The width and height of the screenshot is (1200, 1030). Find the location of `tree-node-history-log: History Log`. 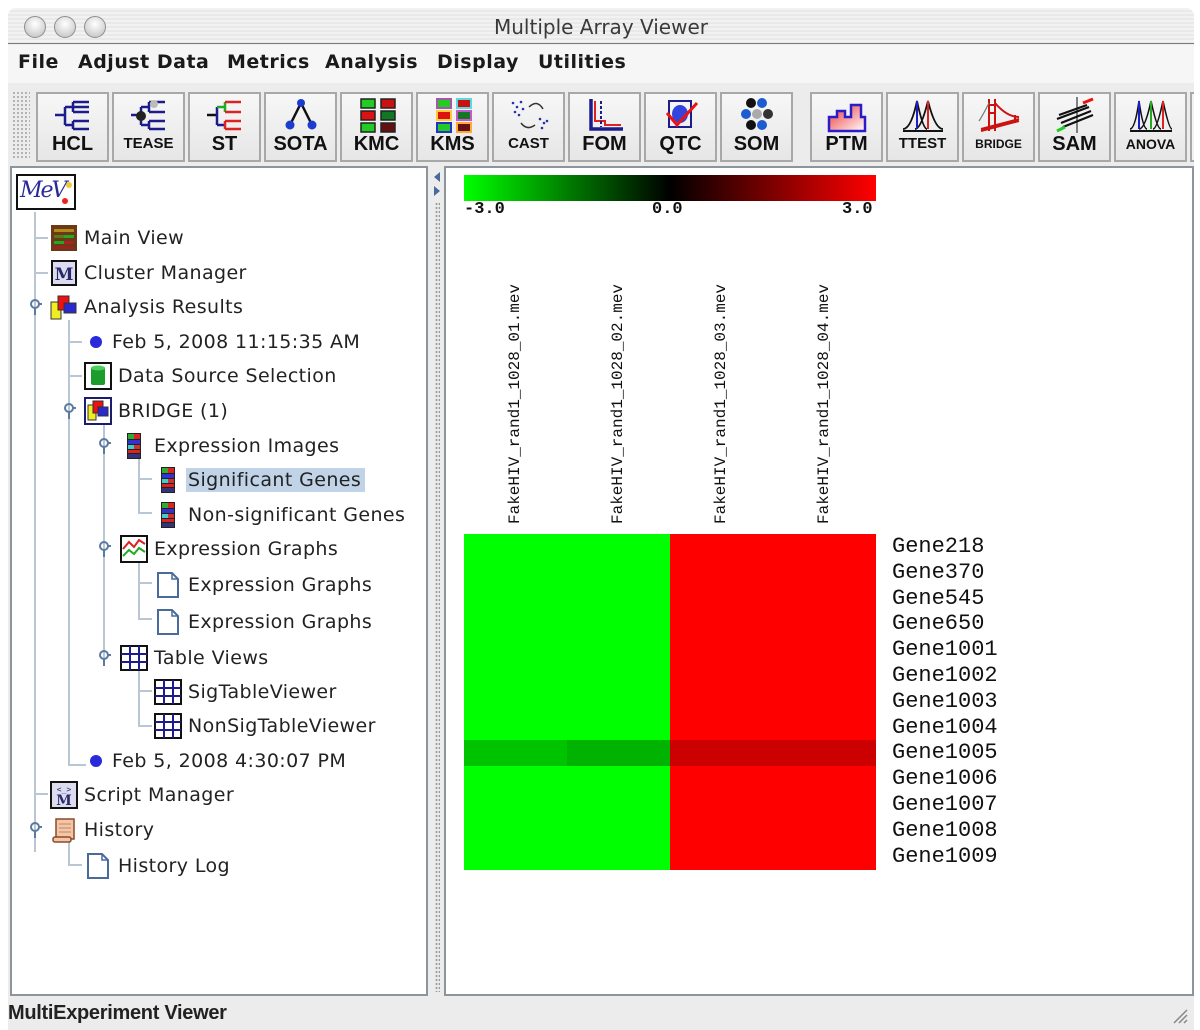

tree-node-history-log: History Log is located at coordinates (159, 866).